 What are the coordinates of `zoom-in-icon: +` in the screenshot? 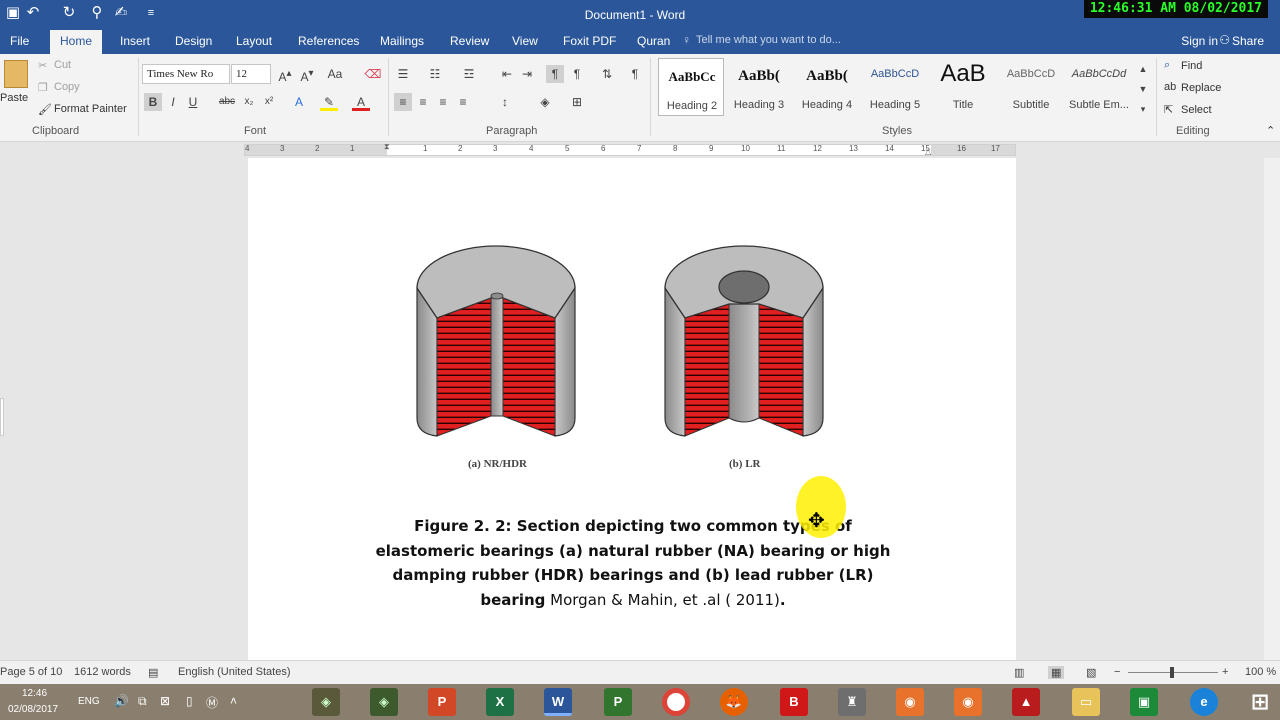 It's located at (1225, 672).